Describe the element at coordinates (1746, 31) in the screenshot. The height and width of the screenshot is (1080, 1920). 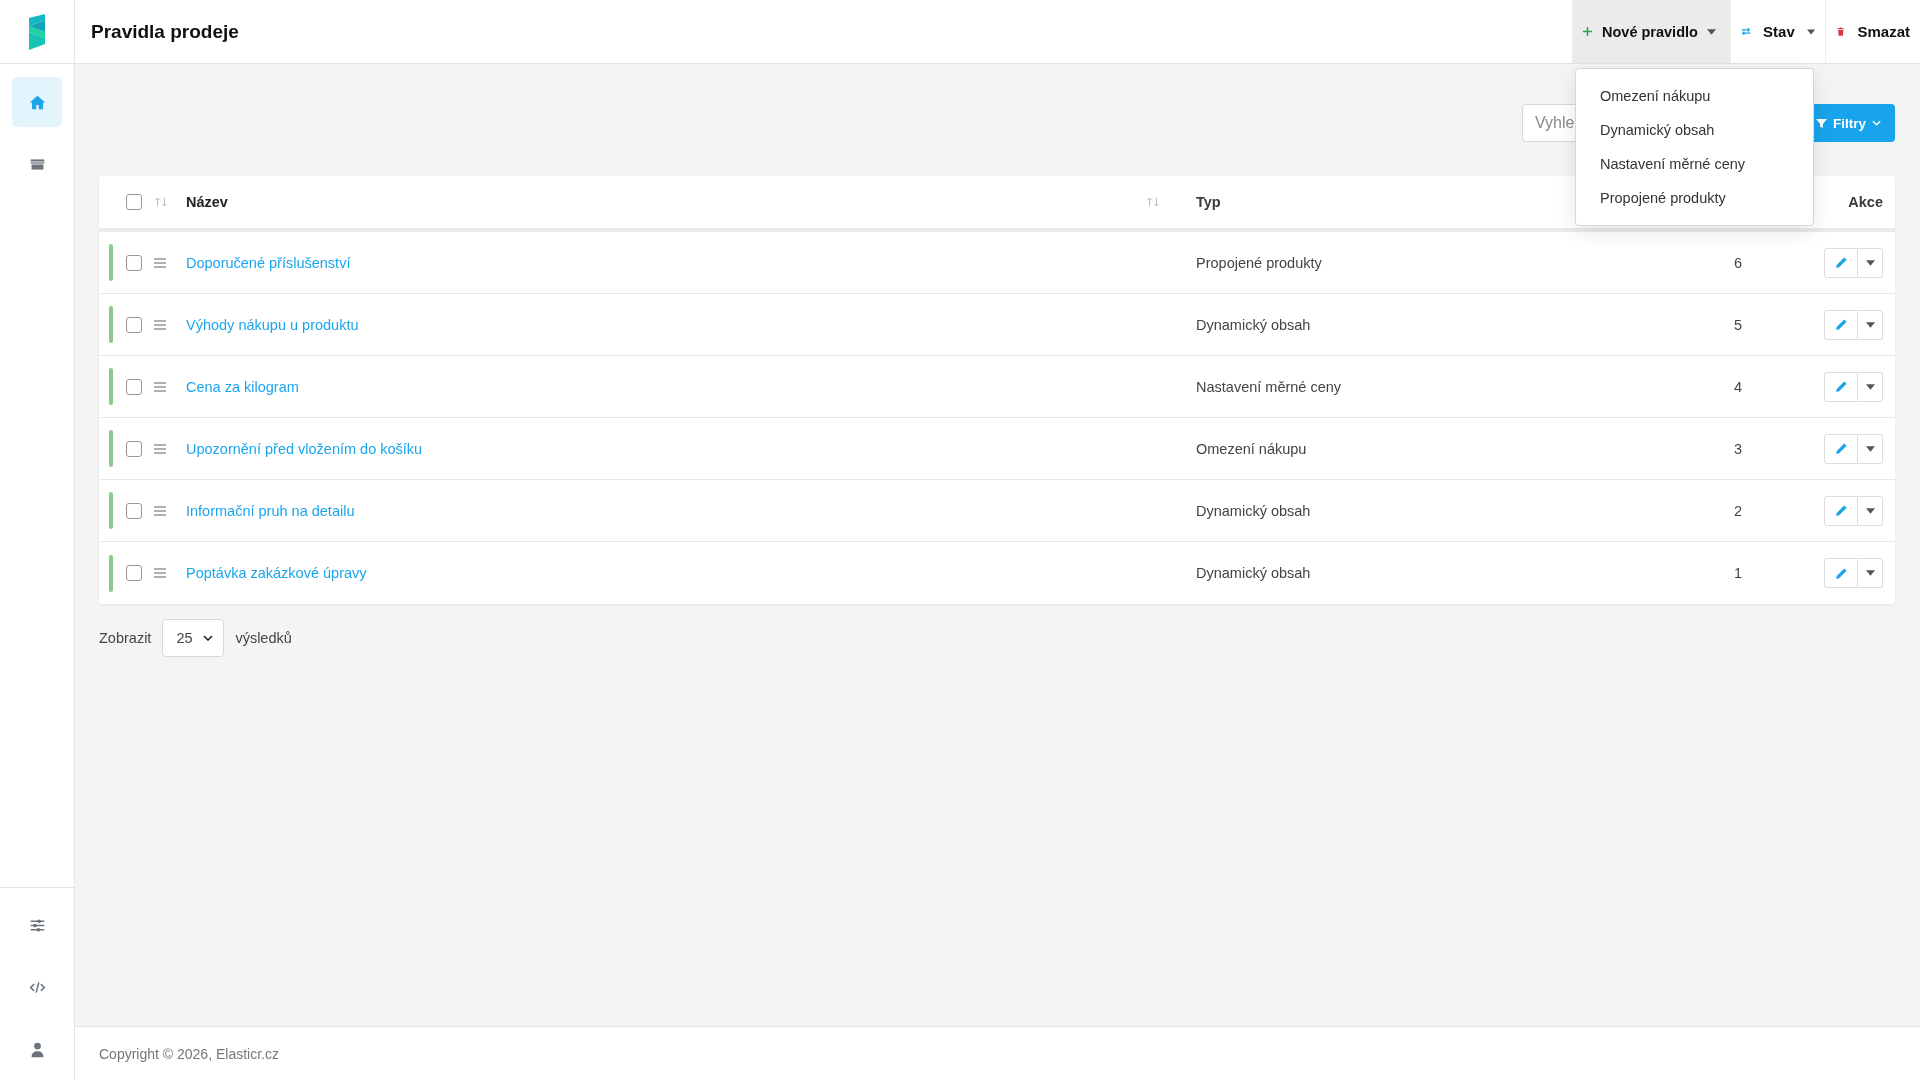
I see `swap-icon` at that location.